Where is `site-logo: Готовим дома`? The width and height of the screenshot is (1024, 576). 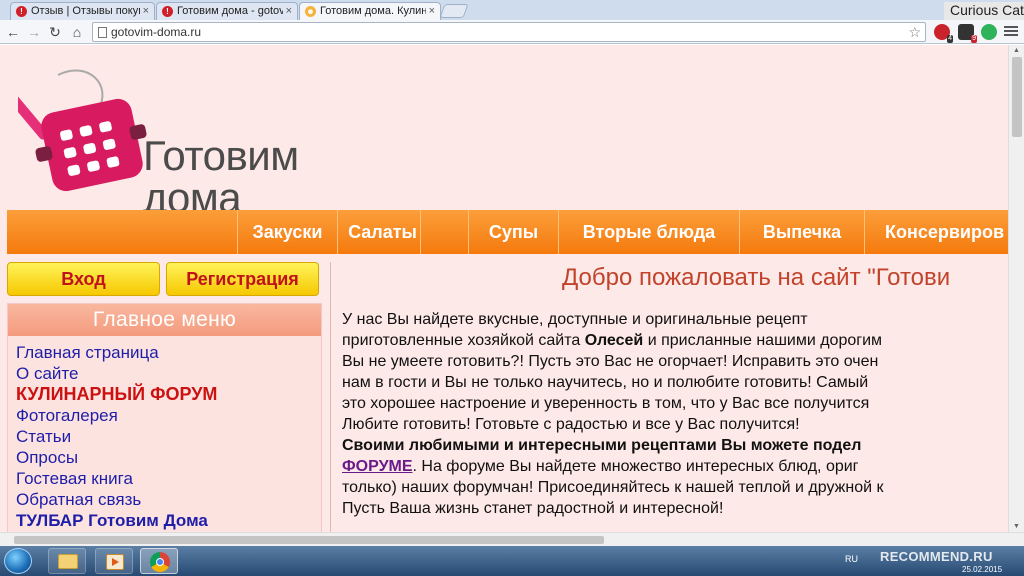 site-logo: Готовим дома is located at coordinates (166, 142).